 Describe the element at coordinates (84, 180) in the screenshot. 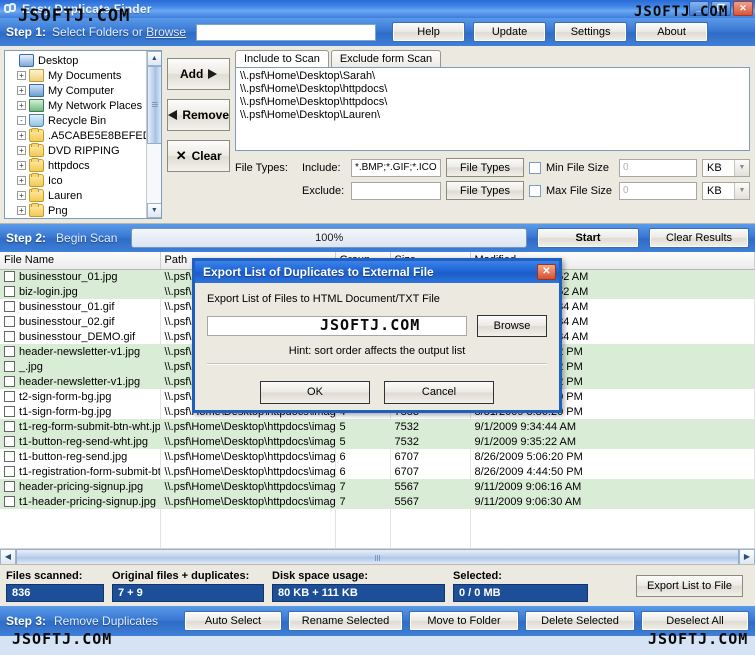

I see `tree-node-ico: + Ico` at that location.